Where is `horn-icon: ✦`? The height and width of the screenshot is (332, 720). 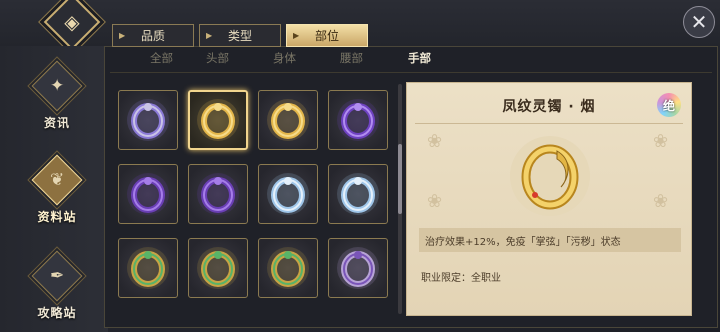
horn-icon: ✦ is located at coordinates (57, 86).